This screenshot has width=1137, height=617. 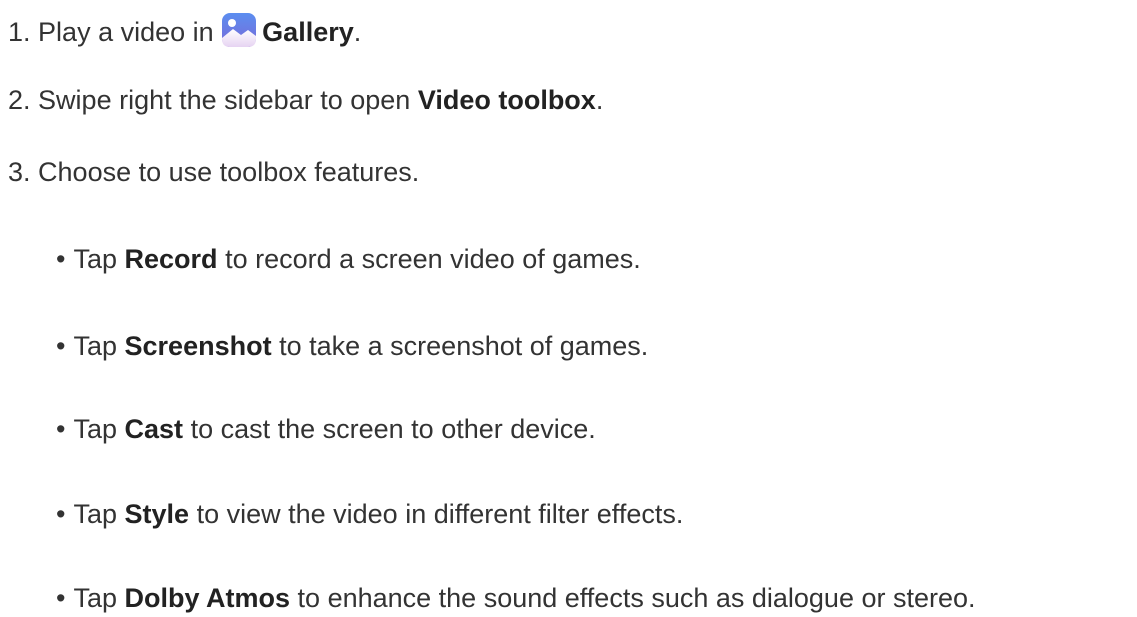 What do you see at coordinates (229, 172) in the screenshot?
I see `step-text: Choose to use toolbox features.` at bounding box center [229, 172].